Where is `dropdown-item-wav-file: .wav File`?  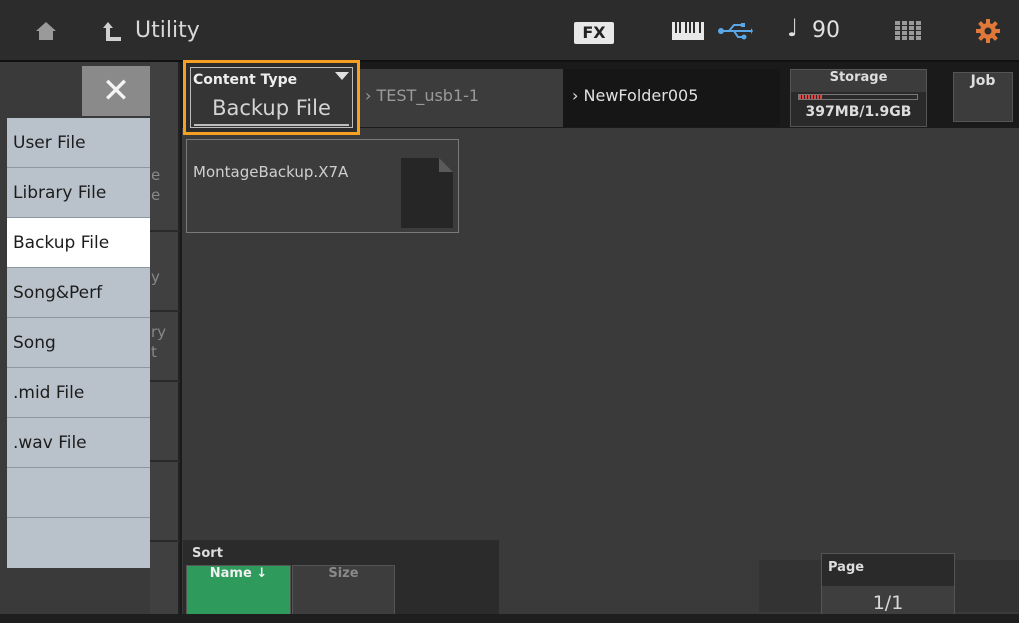
dropdown-item-wav-file: .wav File is located at coordinates (78, 443).